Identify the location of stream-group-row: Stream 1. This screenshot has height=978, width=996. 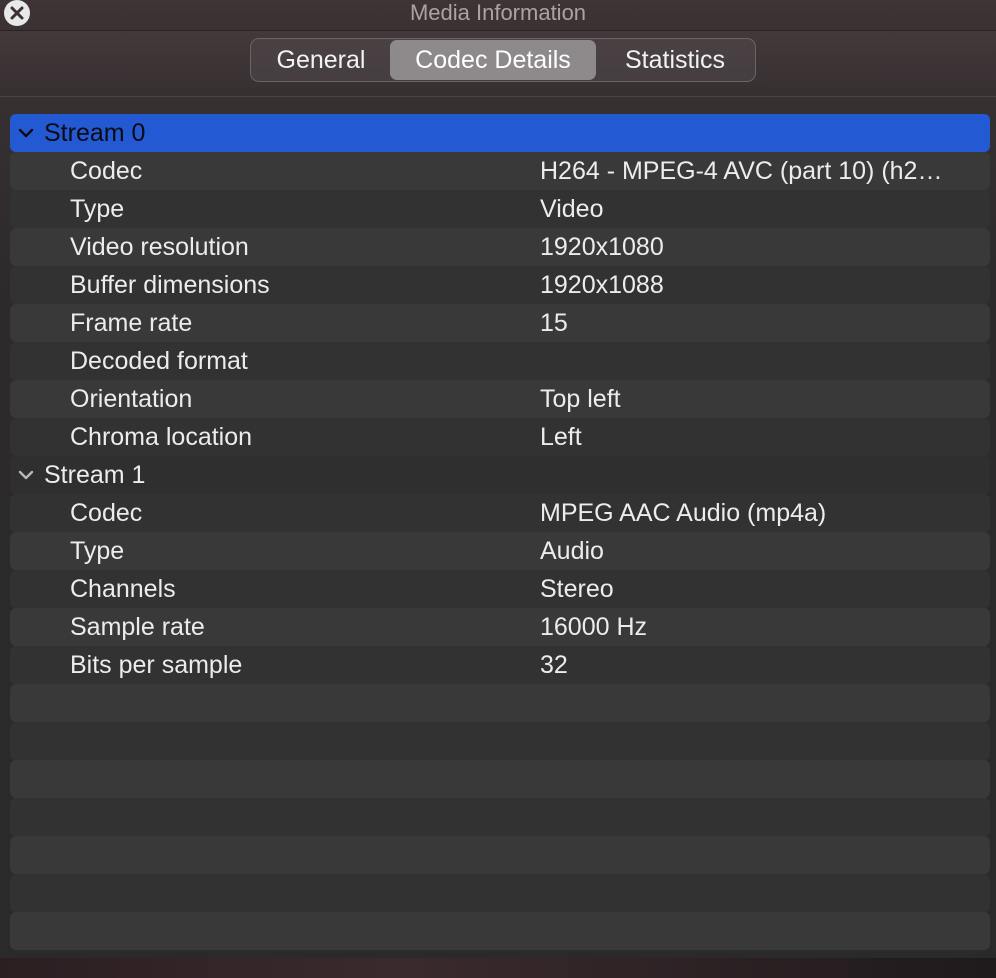
(500, 475).